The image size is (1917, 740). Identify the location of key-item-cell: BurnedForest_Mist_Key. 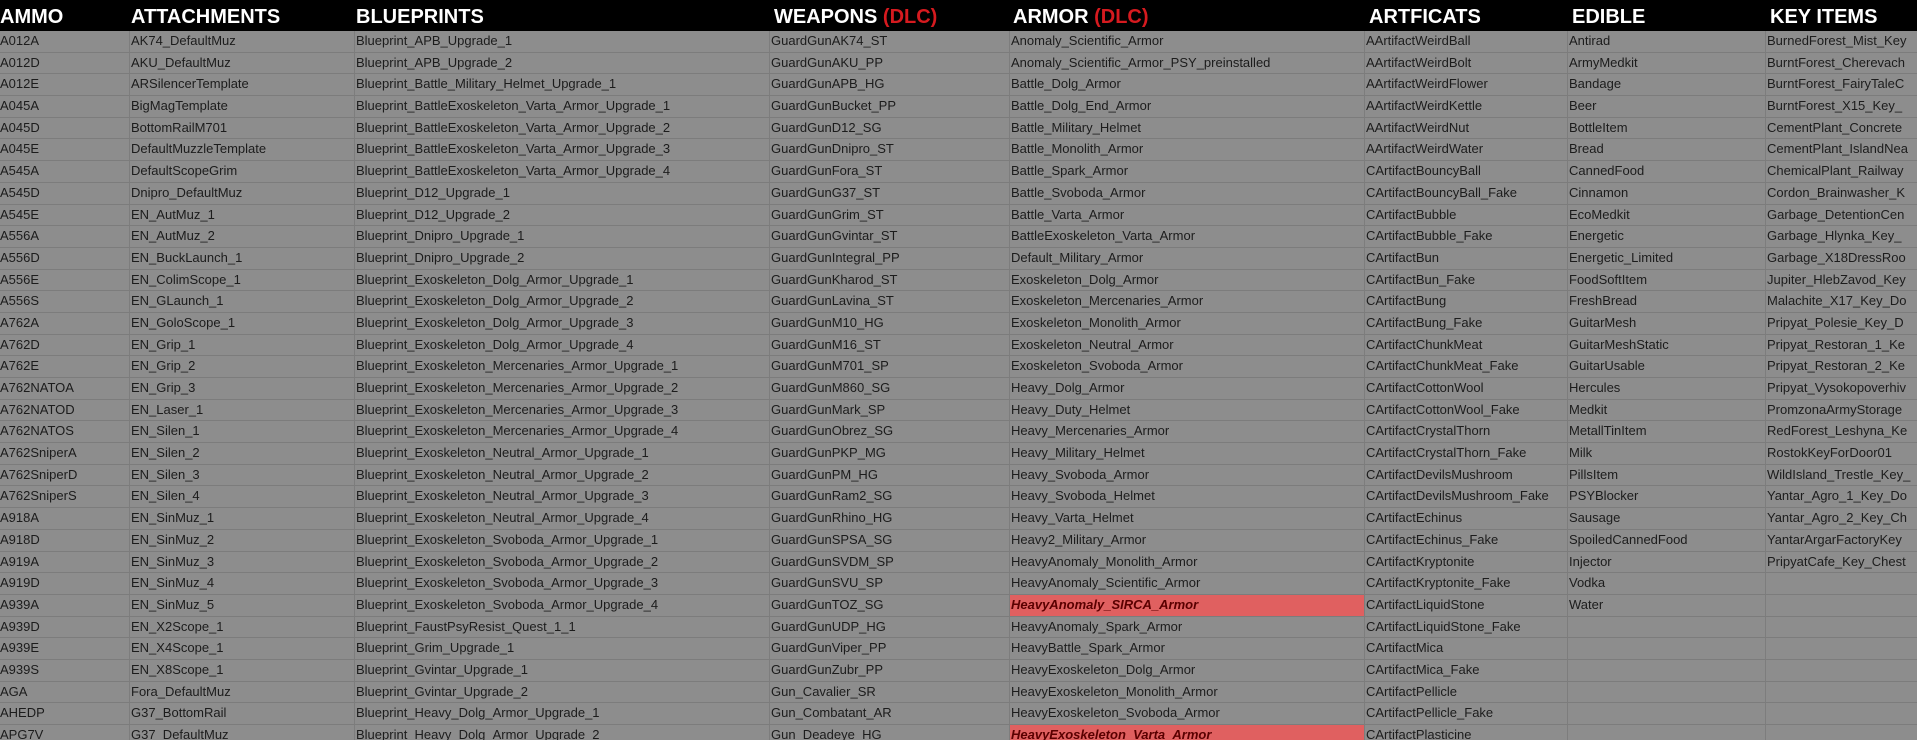
(1841, 42).